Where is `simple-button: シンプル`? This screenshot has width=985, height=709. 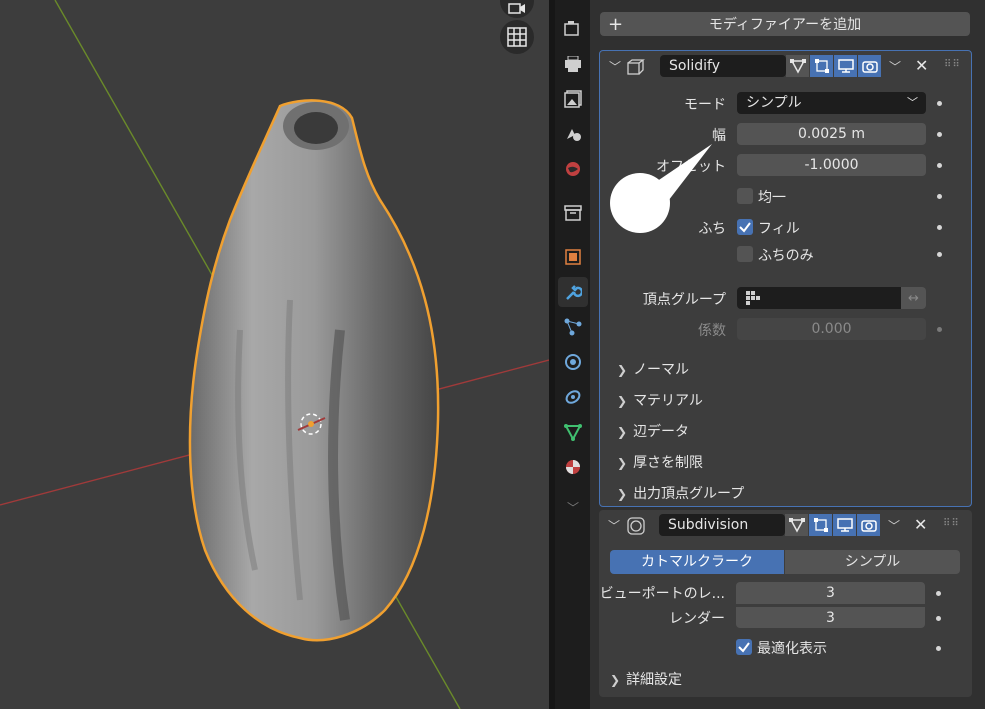 simple-button: シンプル is located at coordinates (872, 562).